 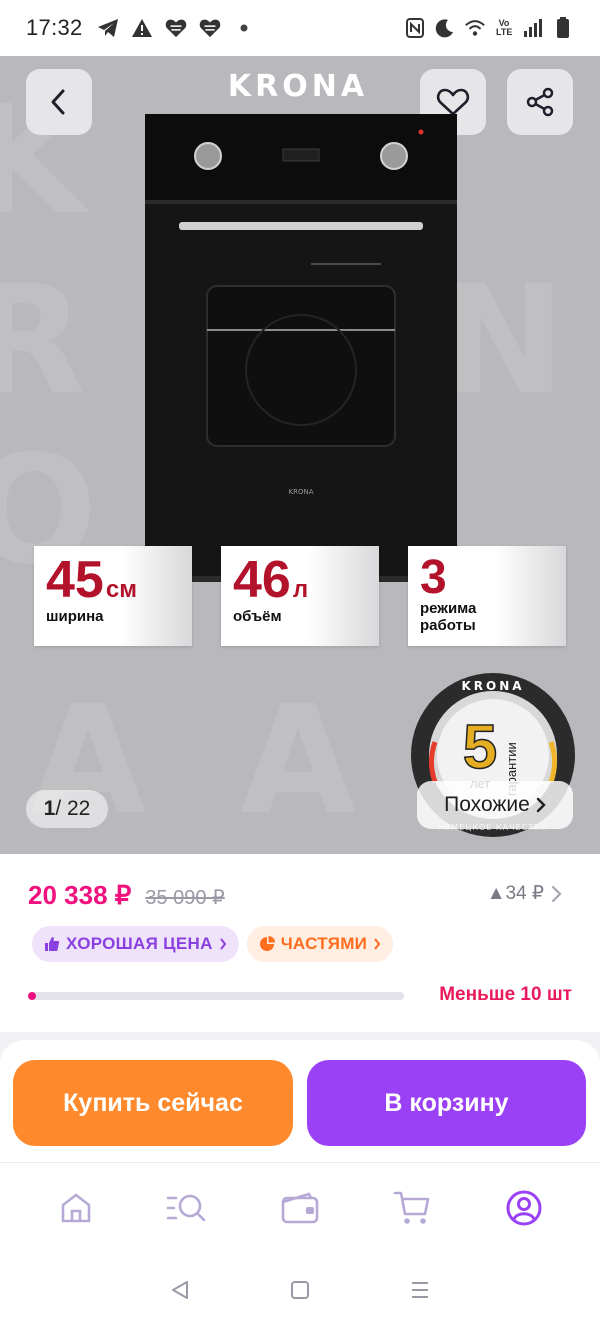 What do you see at coordinates (262, 580) in the screenshot?
I see `spec-value: 46` at bounding box center [262, 580].